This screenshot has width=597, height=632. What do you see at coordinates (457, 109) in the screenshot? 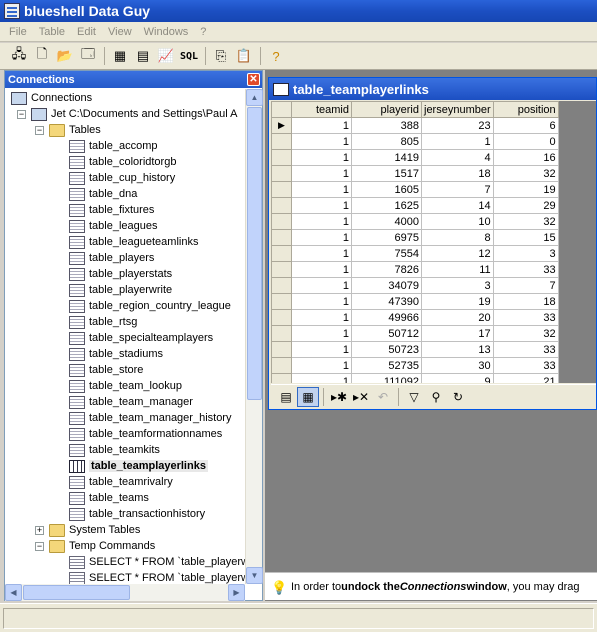
I see `column-header-jerseynumber: jerseynumber` at bounding box center [457, 109].